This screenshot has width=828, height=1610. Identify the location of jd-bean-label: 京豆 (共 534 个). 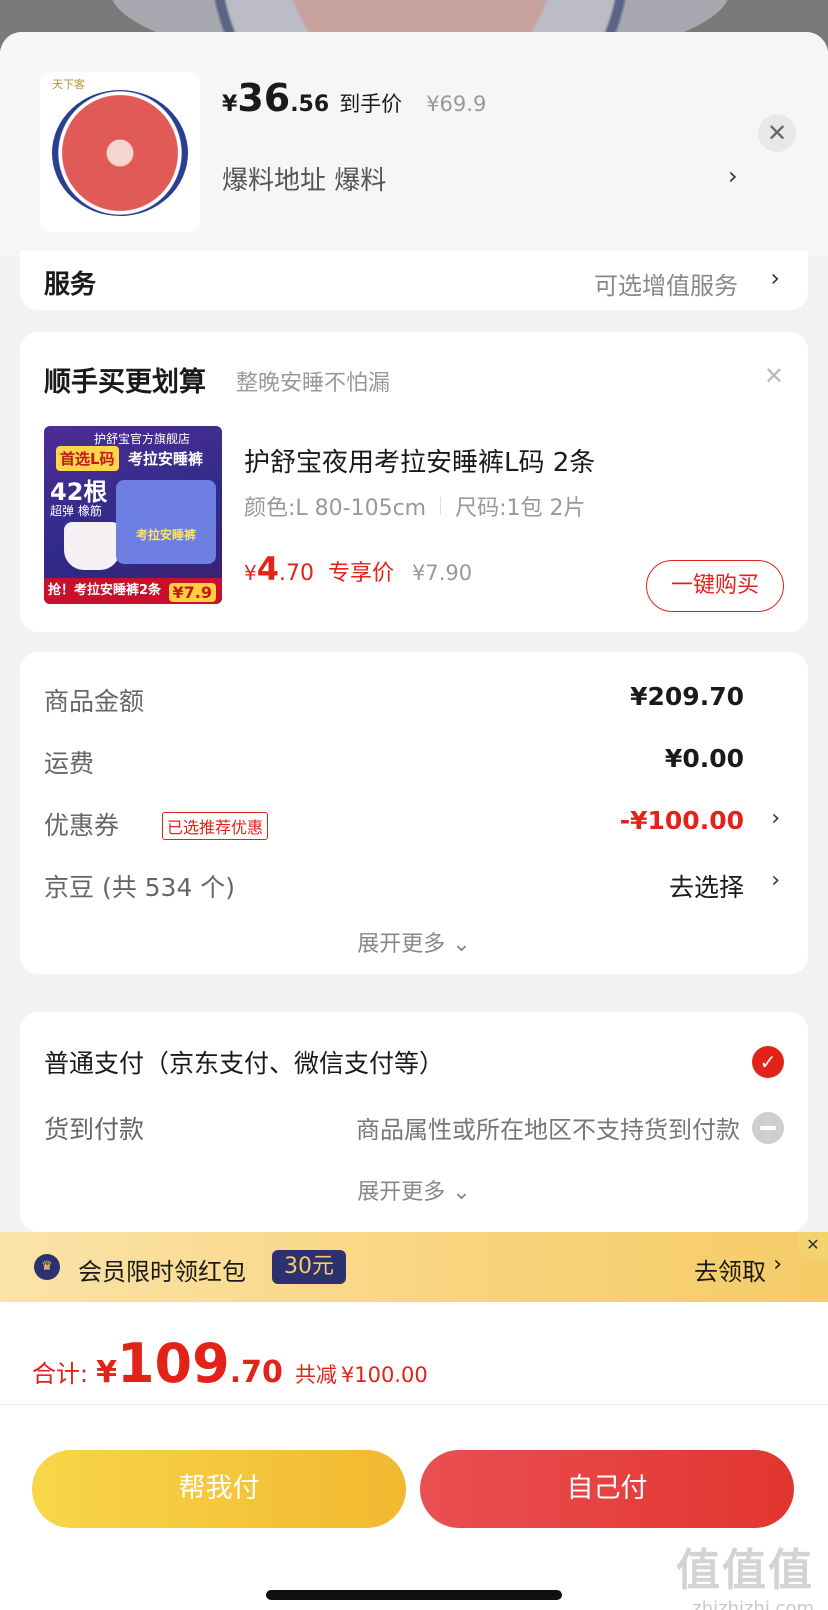
(140, 887).